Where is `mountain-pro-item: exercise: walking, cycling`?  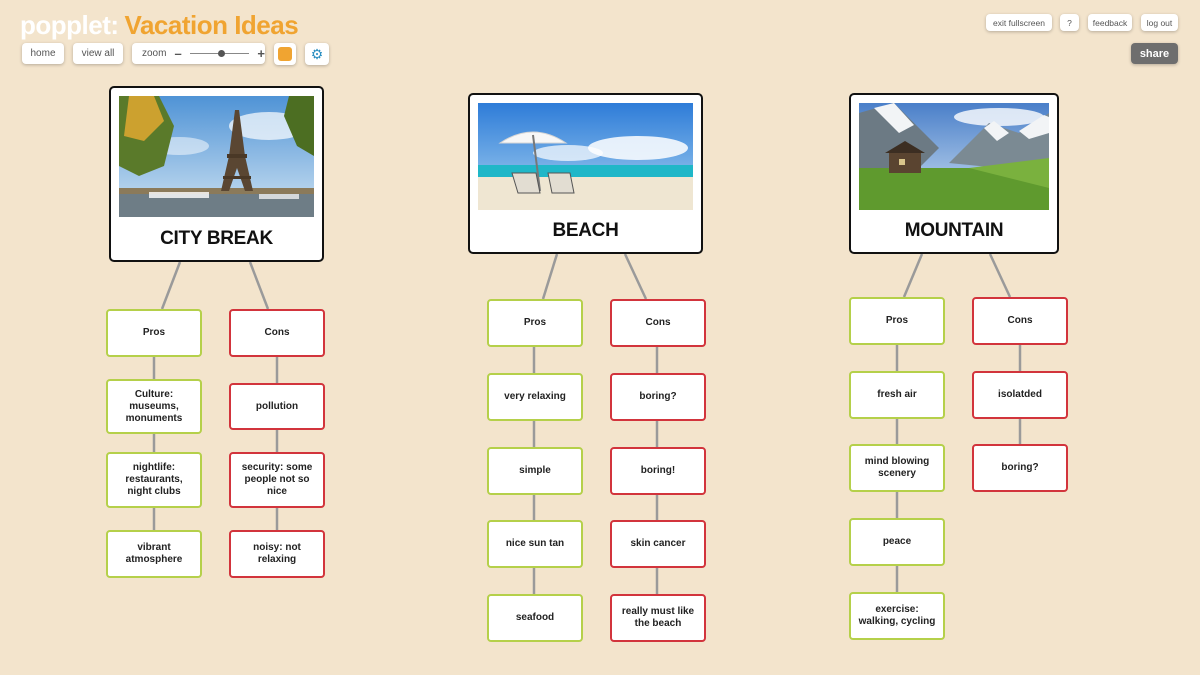 mountain-pro-item: exercise: walking, cycling is located at coordinates (897, 616).